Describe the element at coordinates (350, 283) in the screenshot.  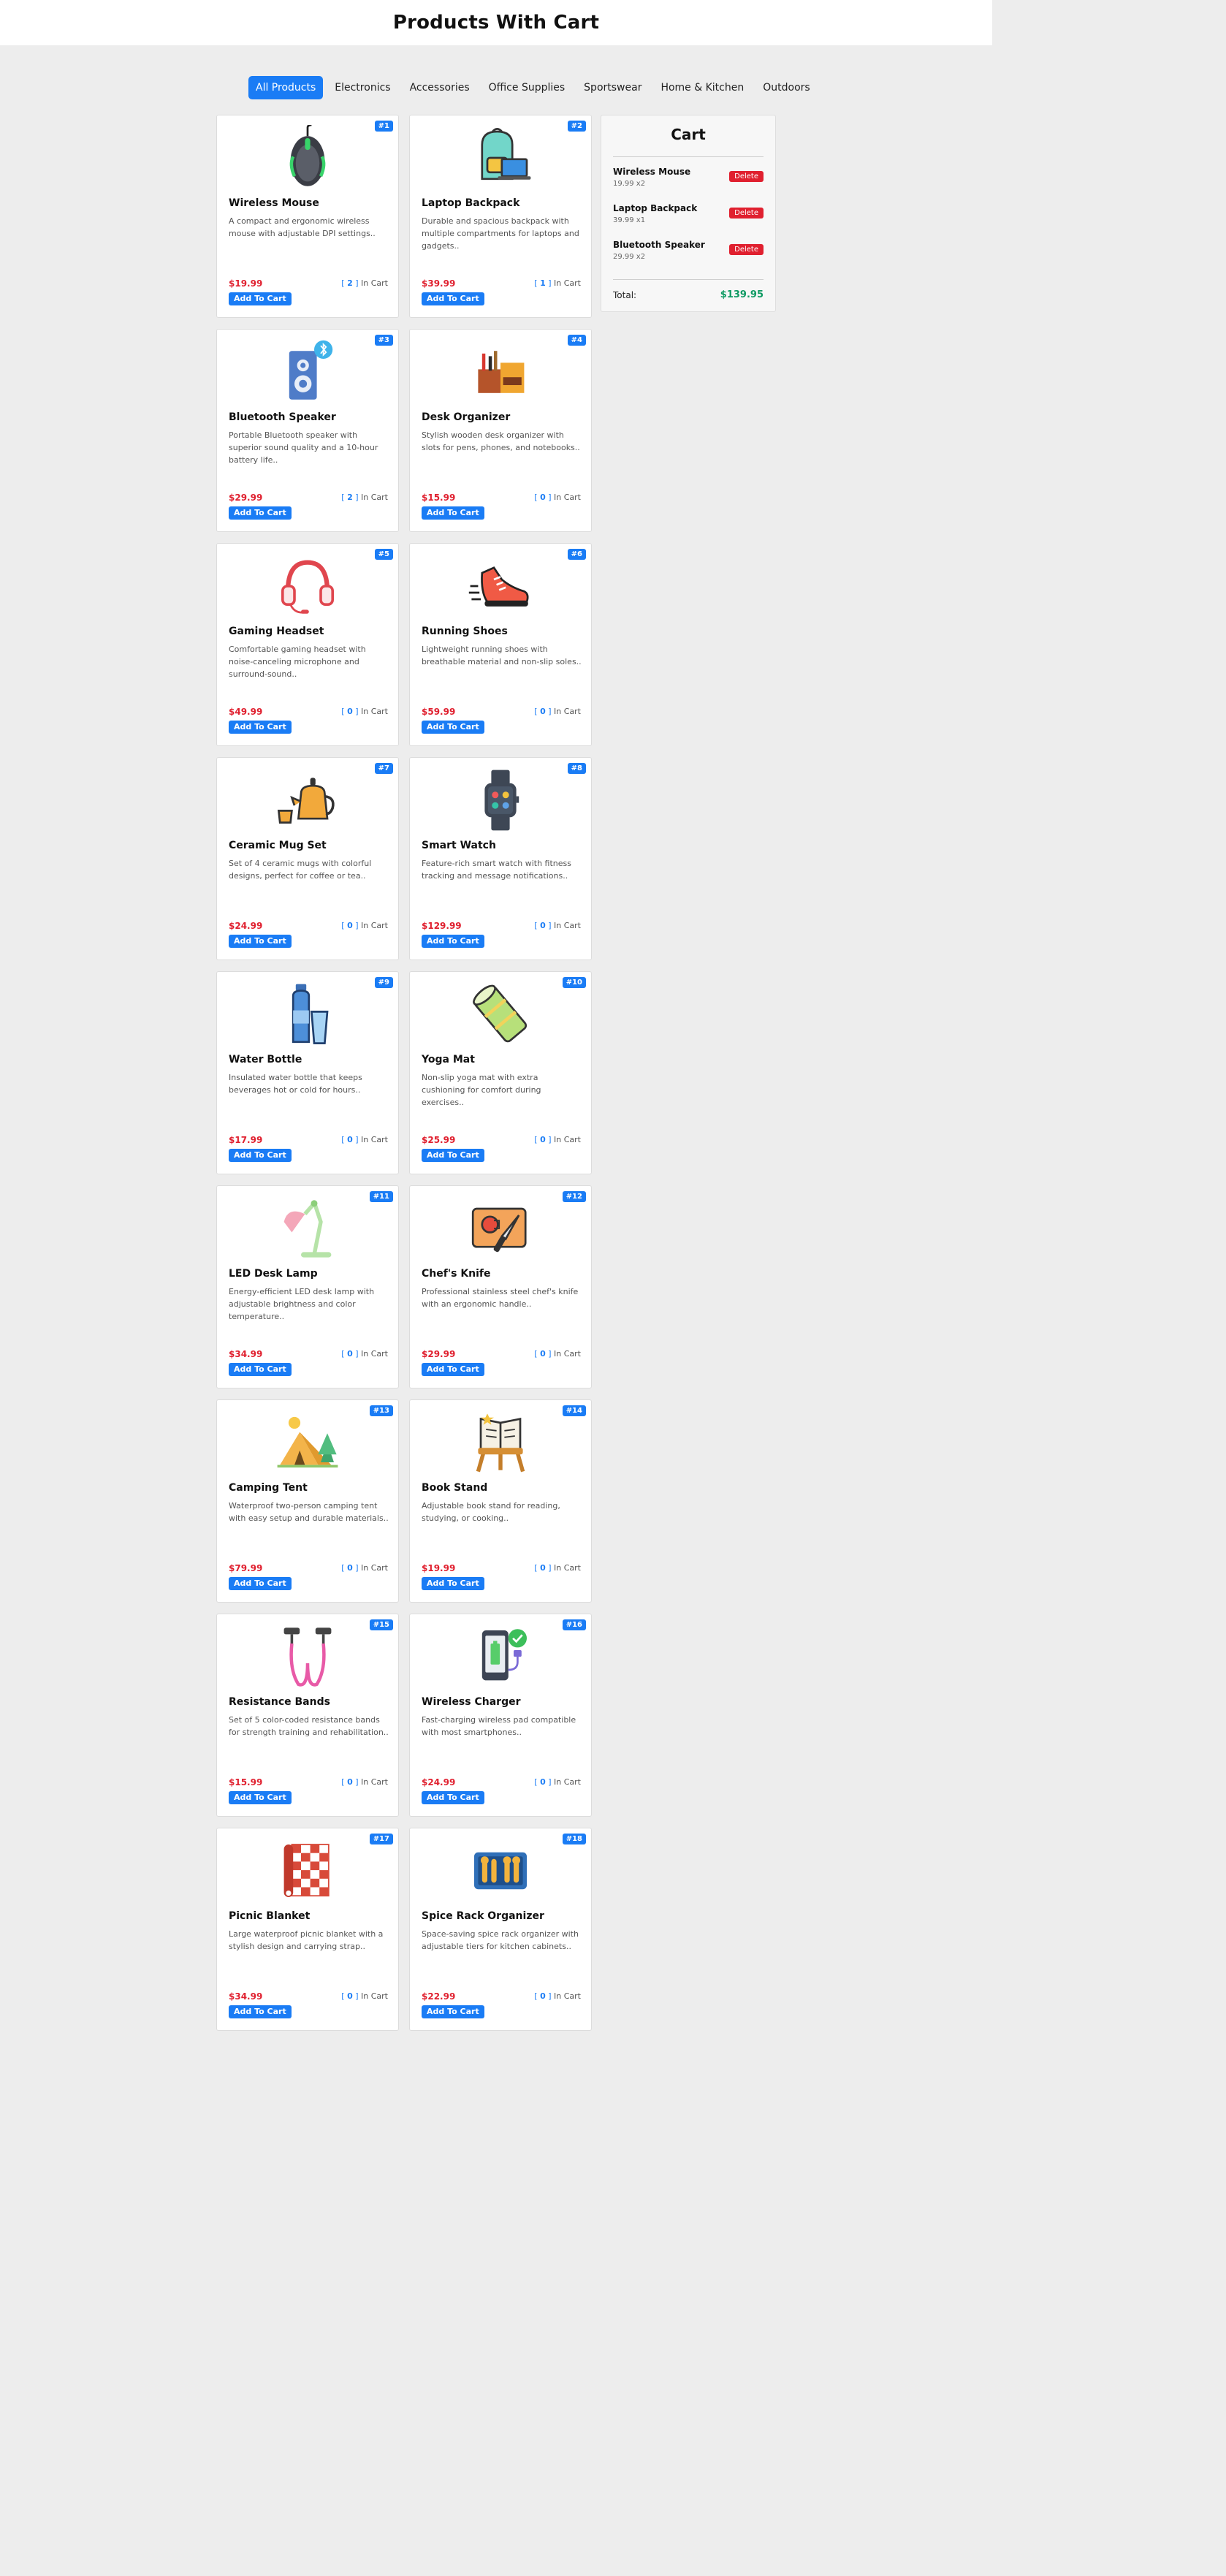
I see `in-cart-count: 2` at that location.